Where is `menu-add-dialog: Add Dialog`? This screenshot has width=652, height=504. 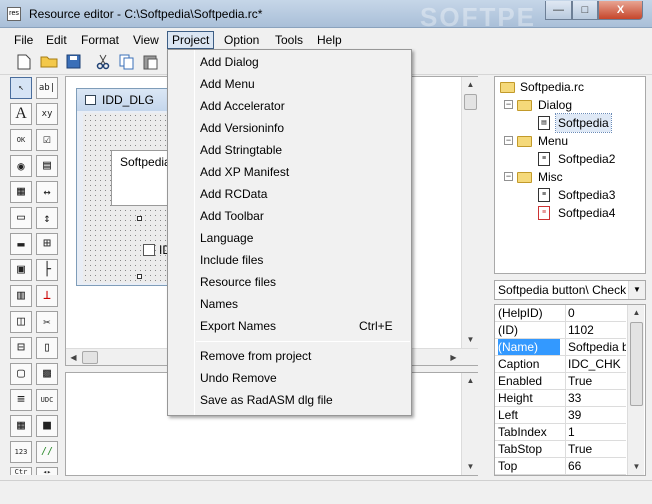 menu-add-dialog: Add Dialog is located at coordinates (229, 62).